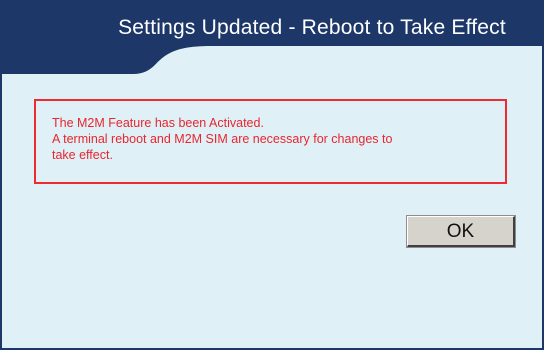 The height and width of the screenshot is (354, 548). What do you see at coordinates (82, 155) in the screenshot?
I see `message-line-take-effect: take effect.` at bounding box center [82, 155].